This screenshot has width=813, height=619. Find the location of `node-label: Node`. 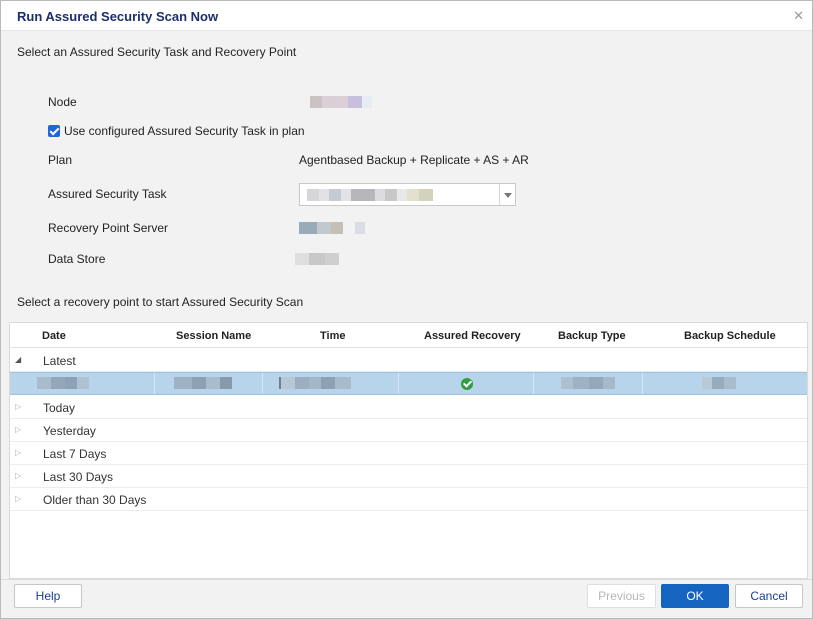

node-label: Node is located at coordinates (62, 102).